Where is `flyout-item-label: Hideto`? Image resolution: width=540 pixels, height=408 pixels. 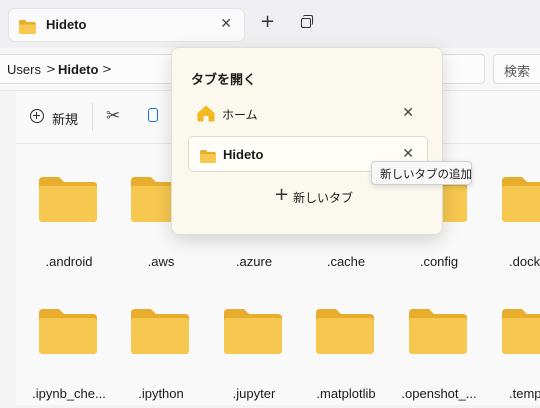
flyout-item-label: Hideto is located at coordinates (243, 154).